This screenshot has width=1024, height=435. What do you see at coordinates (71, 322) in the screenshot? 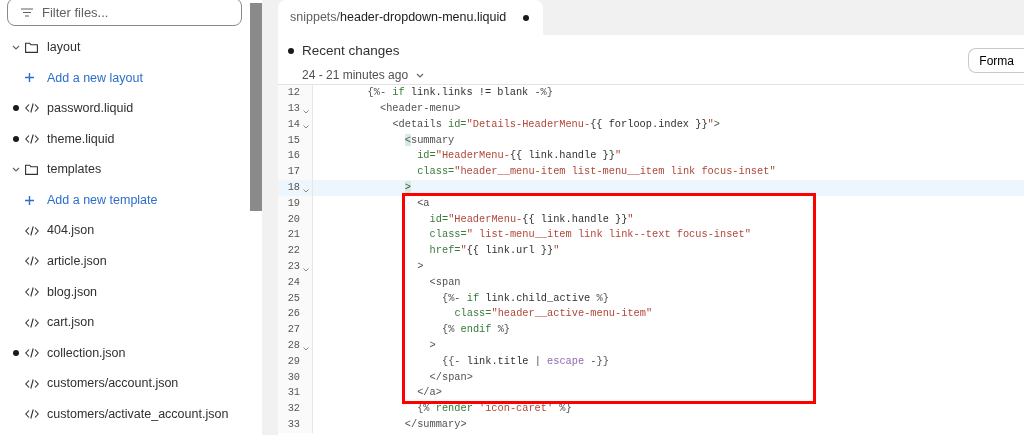
I see `file-name: cart.json` at bounding box center [71, 322].